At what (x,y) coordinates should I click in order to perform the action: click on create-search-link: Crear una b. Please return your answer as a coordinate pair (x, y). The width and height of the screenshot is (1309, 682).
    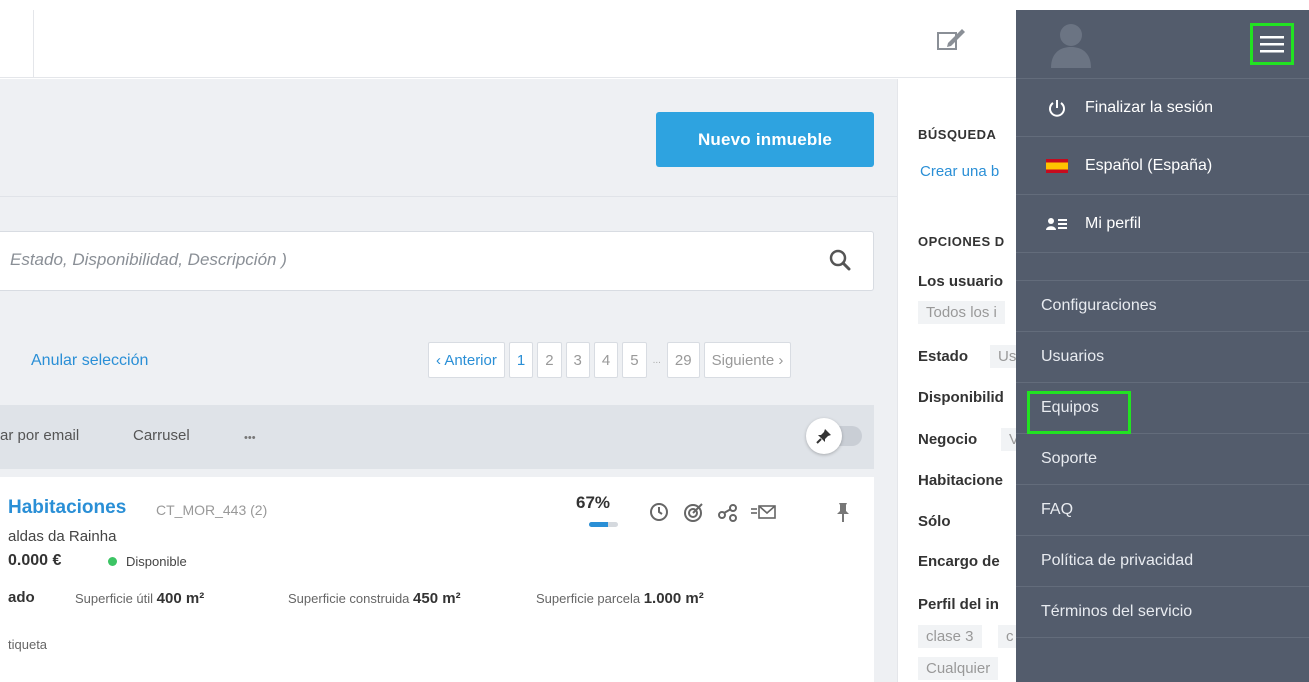
    Looking at the image, I should click on (959, 171).